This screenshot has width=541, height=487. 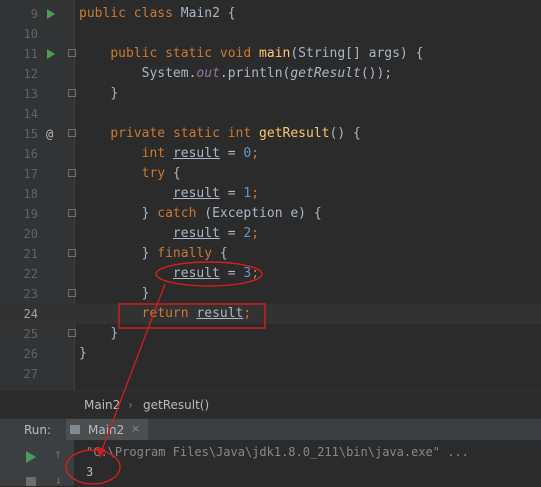 I want to click on breadcrumb-method: getResult(), so click(x=176, y=405).